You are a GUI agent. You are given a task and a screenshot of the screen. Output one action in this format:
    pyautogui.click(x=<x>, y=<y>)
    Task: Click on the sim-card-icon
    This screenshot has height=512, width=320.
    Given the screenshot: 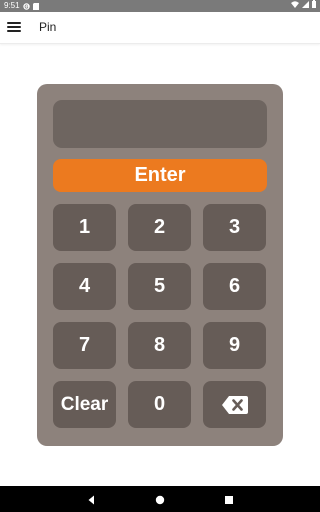 What is the action you would take?
    pyautogui.click(x=35, y=6)
    